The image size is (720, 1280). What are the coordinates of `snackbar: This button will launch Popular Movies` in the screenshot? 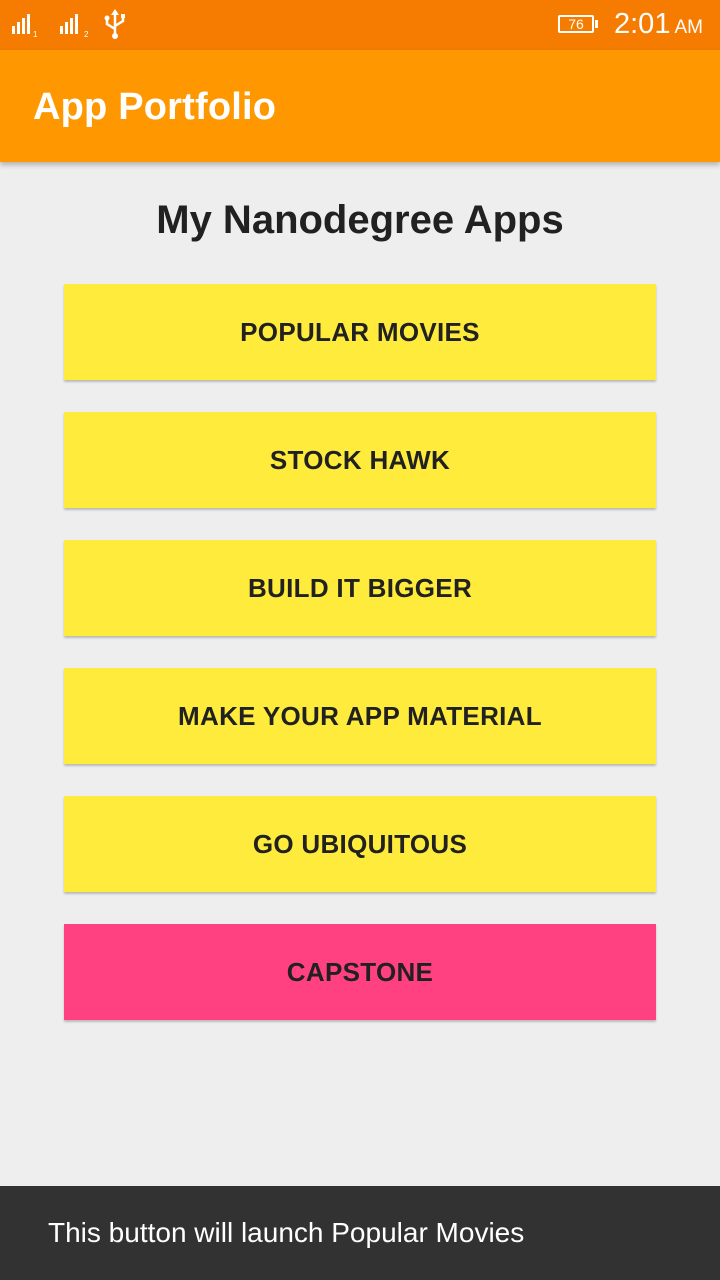 It's located at (360, 1233).